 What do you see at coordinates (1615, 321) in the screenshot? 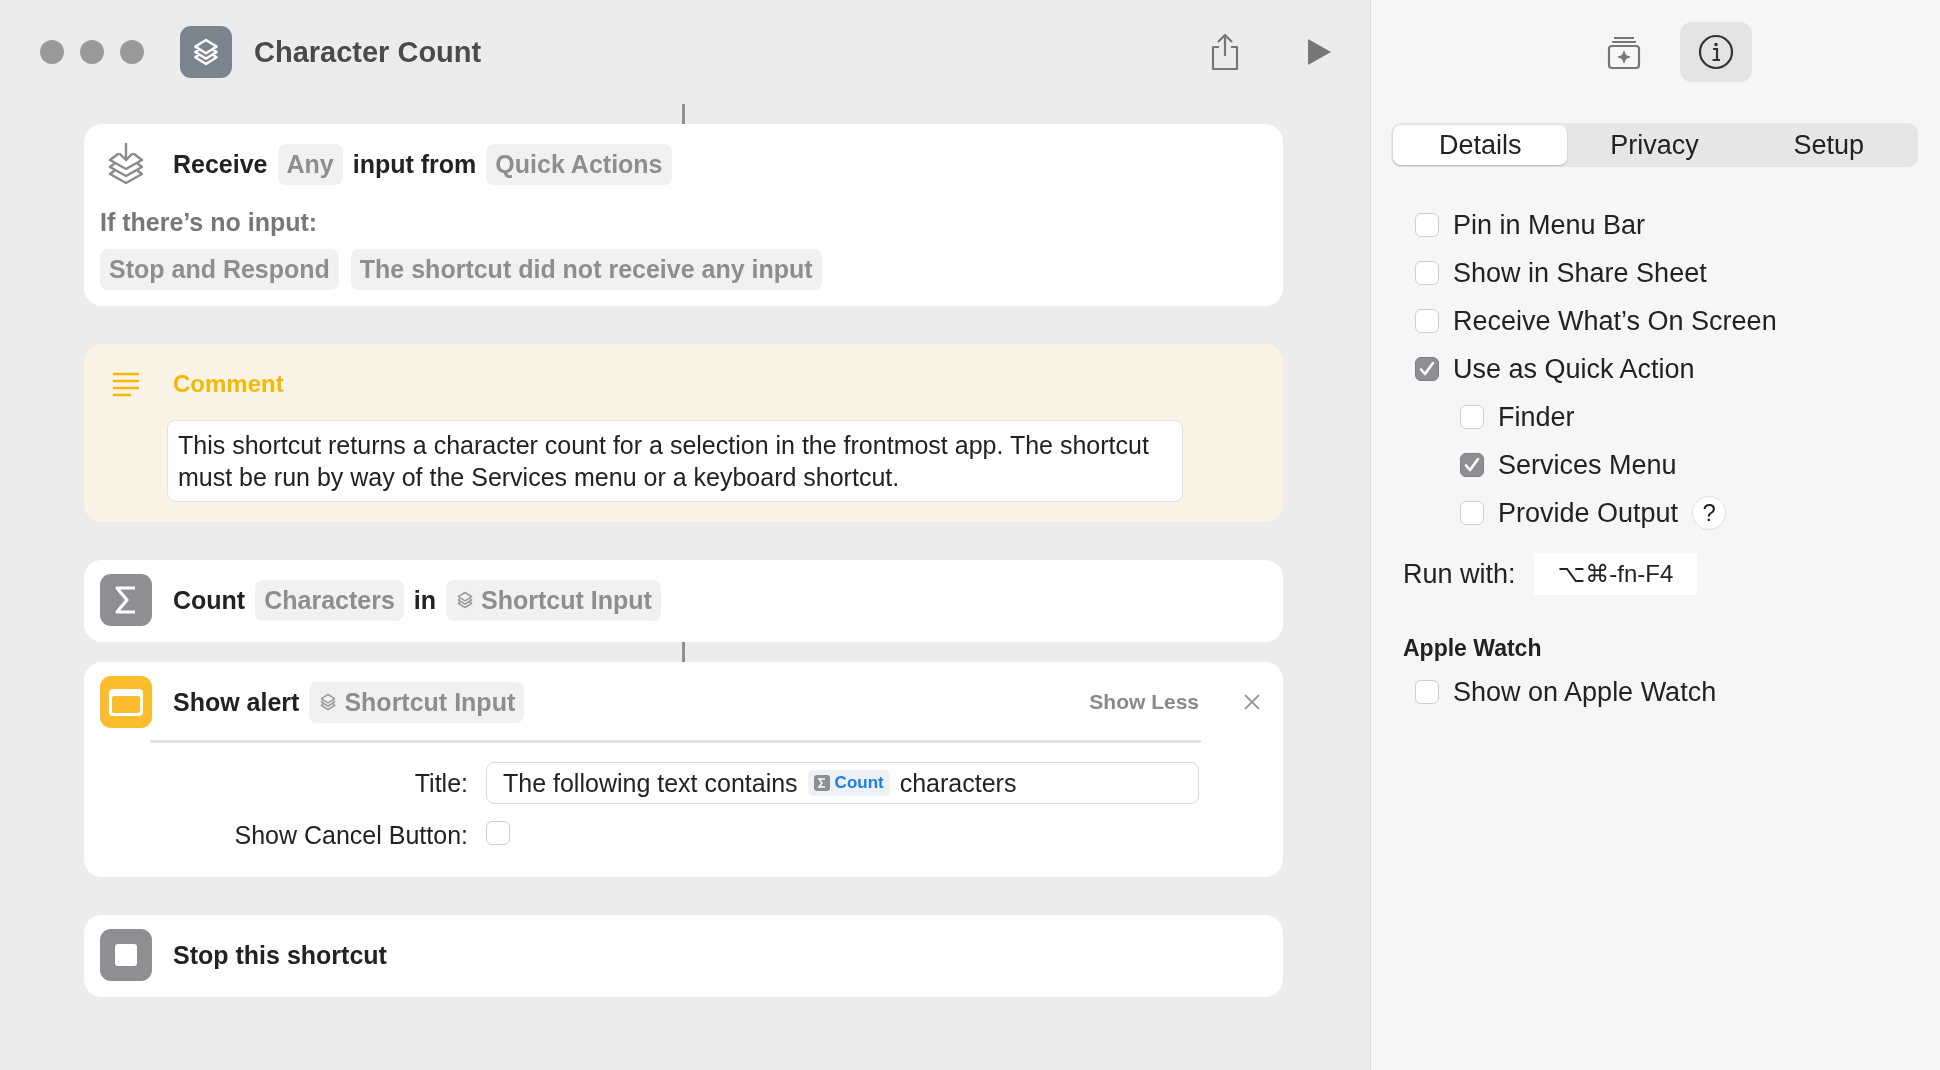
I see `option-label: Receive What’s On Screen` at bounding box center [1615, 321].